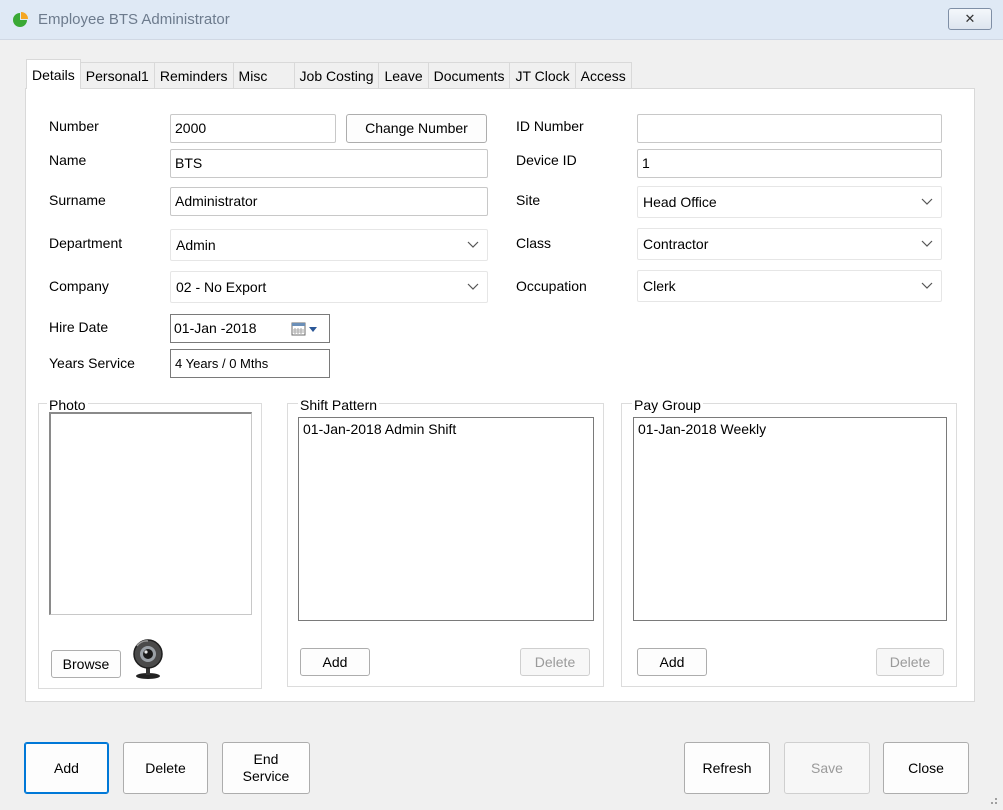 The height and width of the screenshot is (810, 1003). Describe the element at coordinates (667, 405) in the screenshot. I see `pay-group-legend: Pay Group` at that location.